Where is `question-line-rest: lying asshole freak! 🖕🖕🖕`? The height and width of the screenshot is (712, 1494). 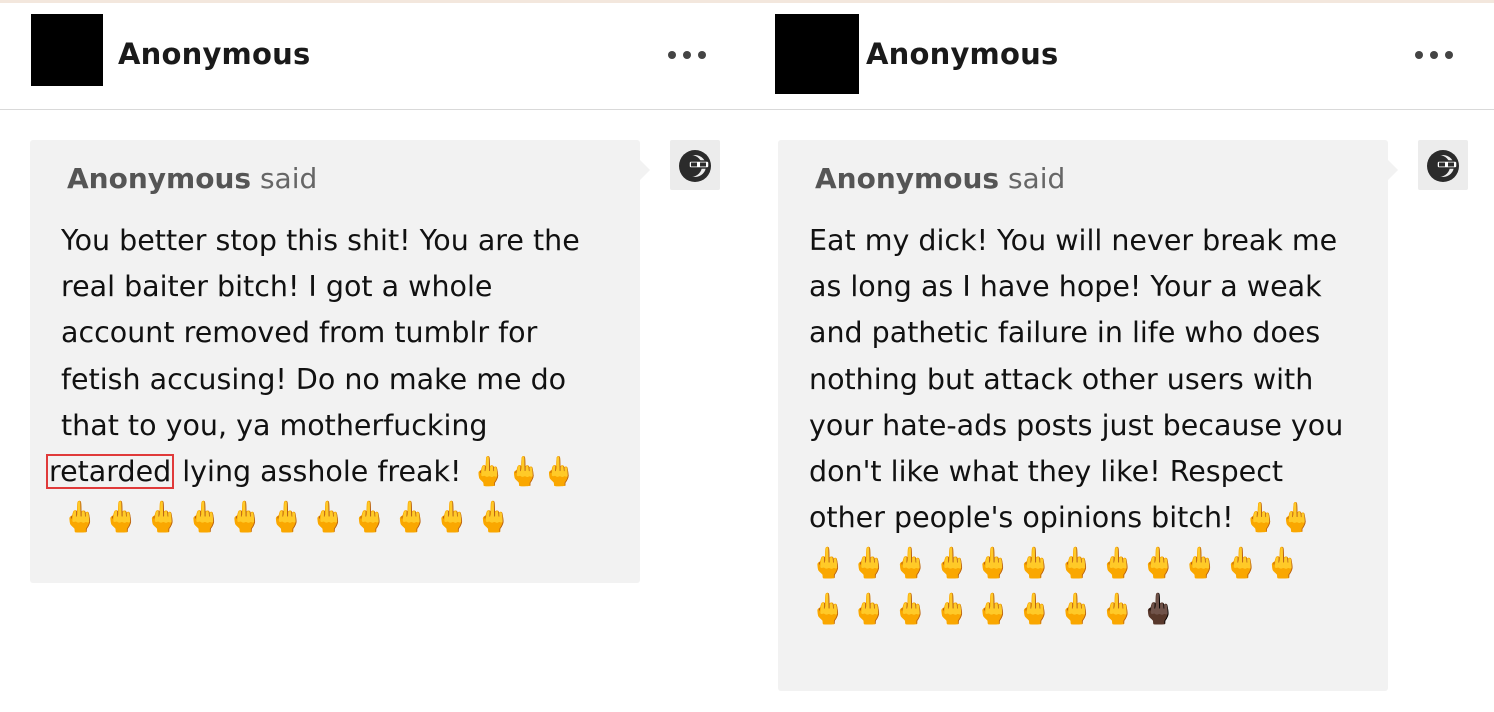
question-line-rest: lying asshole freak! 🖕🖕🖕 is located at coordinates (375, 472).